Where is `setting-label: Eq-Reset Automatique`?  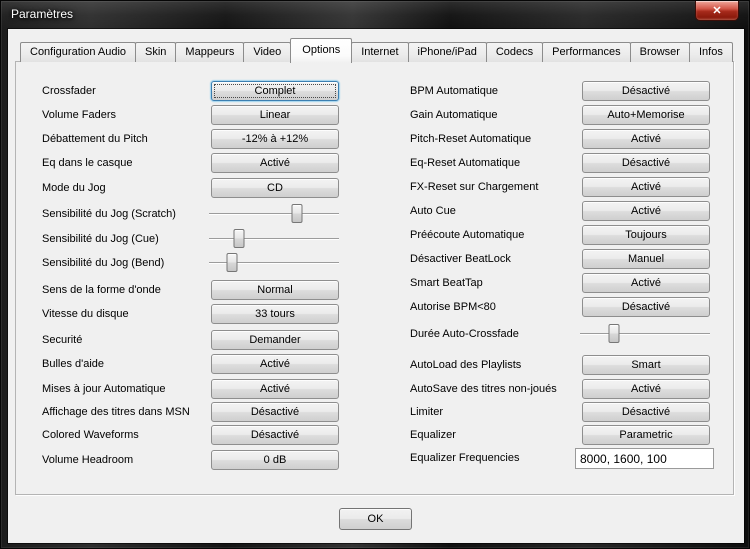 setting-label: Eq-Reset Automatique is located at coordinates (465, 163).